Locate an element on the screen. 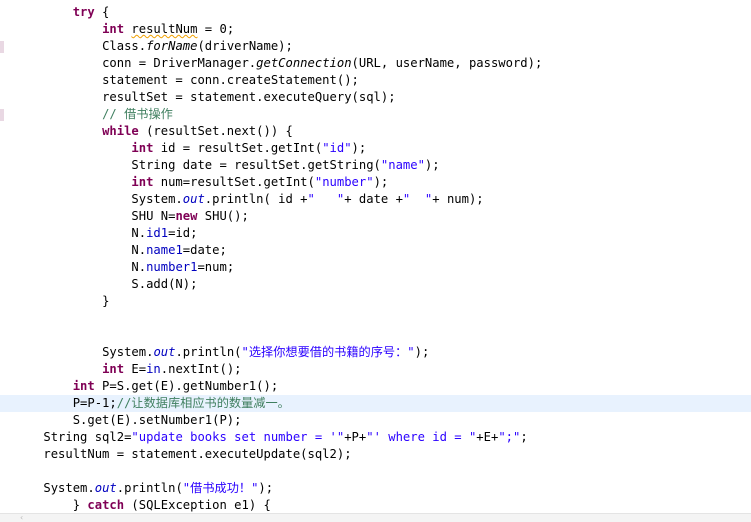  editor-gutter is located at coordinates (7, 261).